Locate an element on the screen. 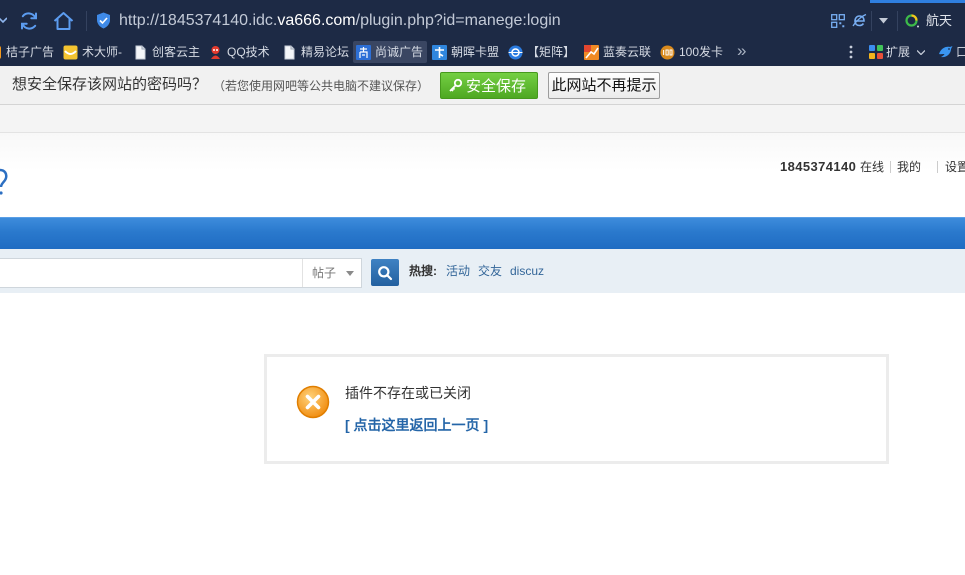 The image size is (965, 575). url-prefix: http://1845374140.idc. is located at coordinates (198, 20).